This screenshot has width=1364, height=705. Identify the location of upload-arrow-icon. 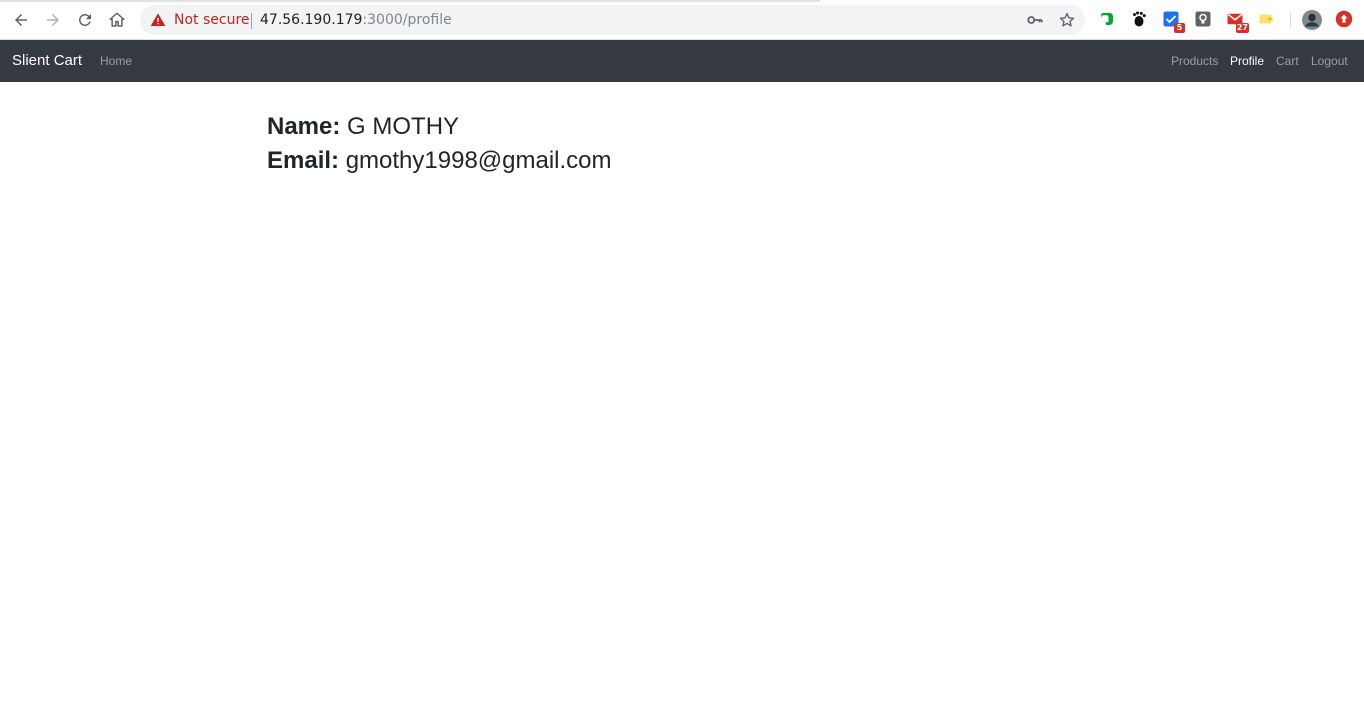
(1344, 19).